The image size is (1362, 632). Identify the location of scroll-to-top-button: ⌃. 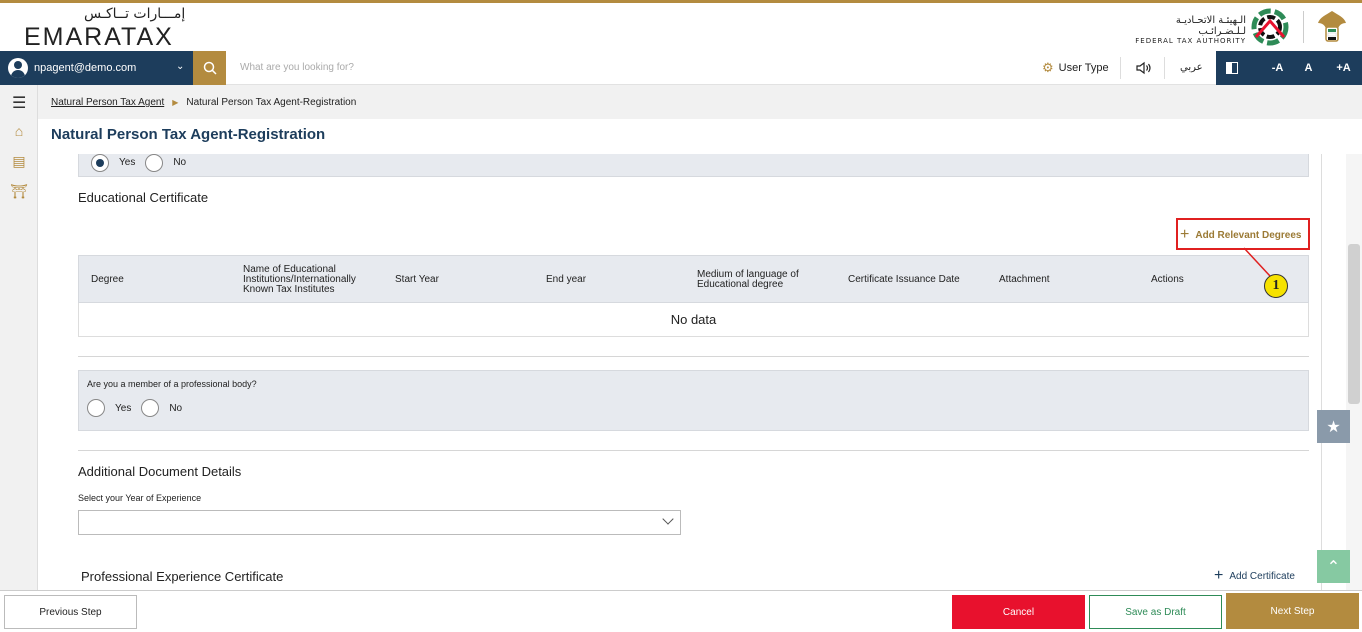
(1333, 566).